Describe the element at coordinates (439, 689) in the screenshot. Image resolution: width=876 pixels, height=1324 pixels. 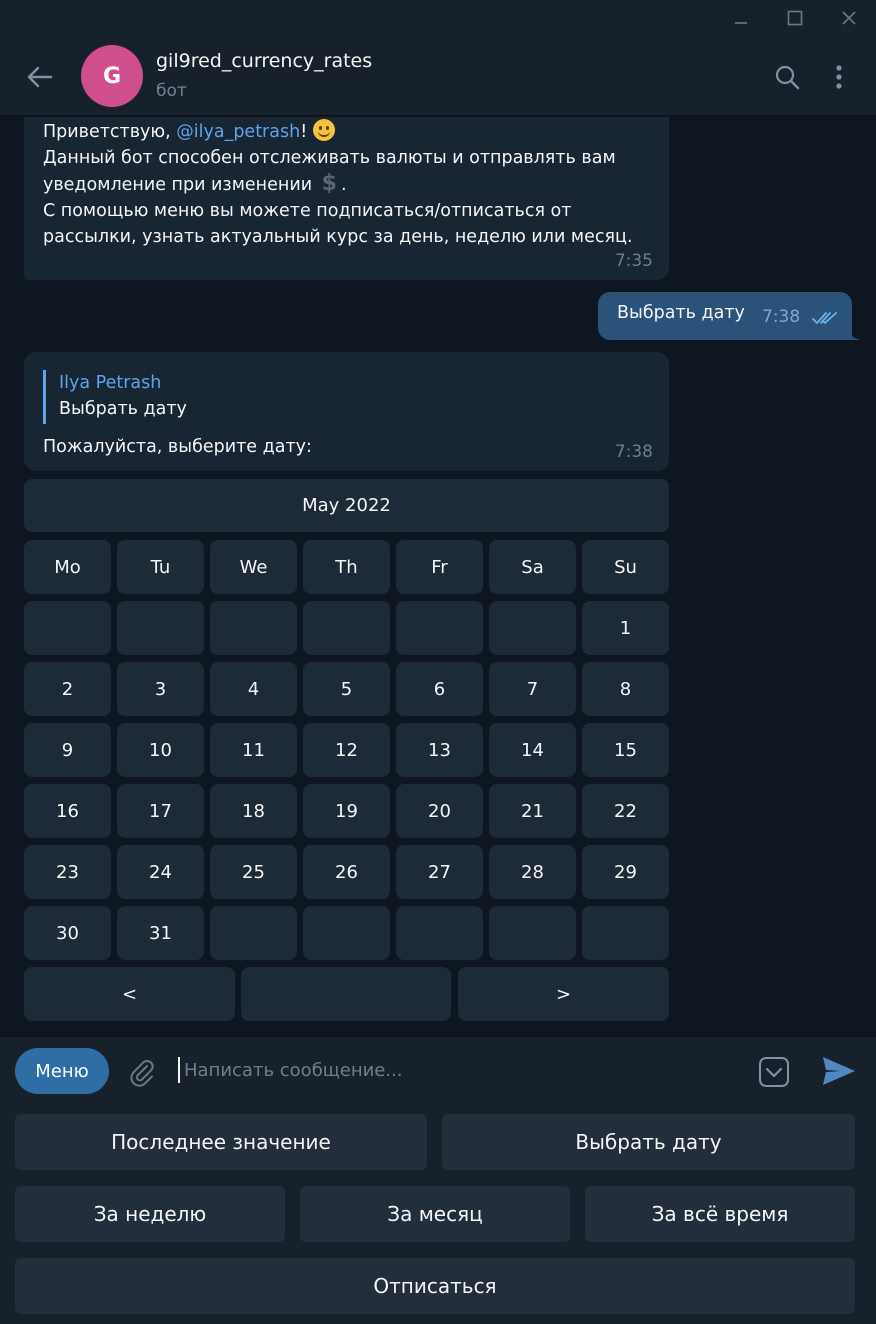
I see `calendar-day-button: 6` at that location.